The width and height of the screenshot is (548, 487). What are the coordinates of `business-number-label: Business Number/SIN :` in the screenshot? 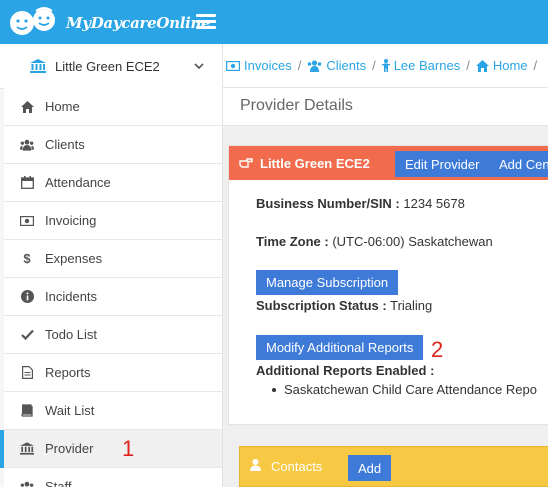 It's located at (328, 203).